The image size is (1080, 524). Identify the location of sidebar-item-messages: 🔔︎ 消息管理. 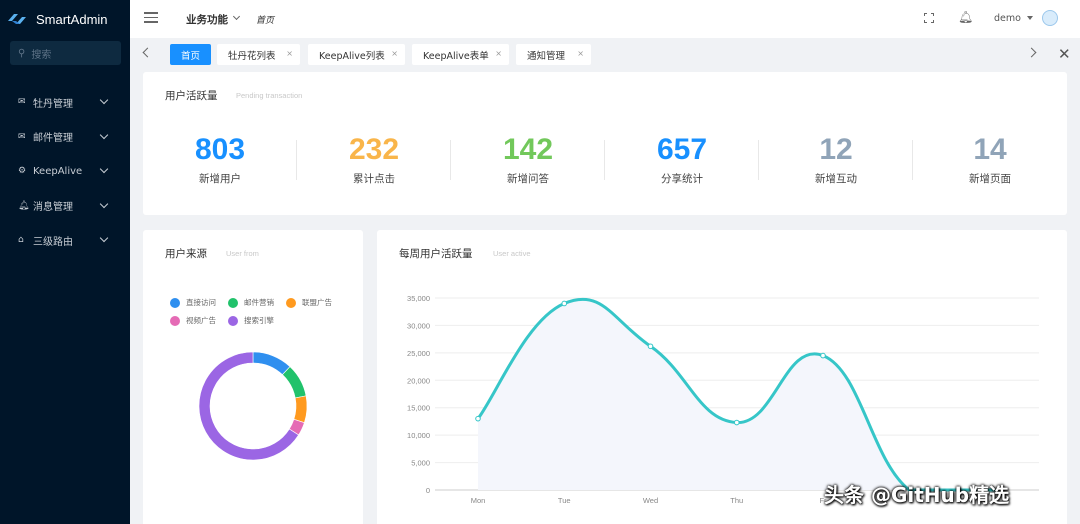
(65, 206).